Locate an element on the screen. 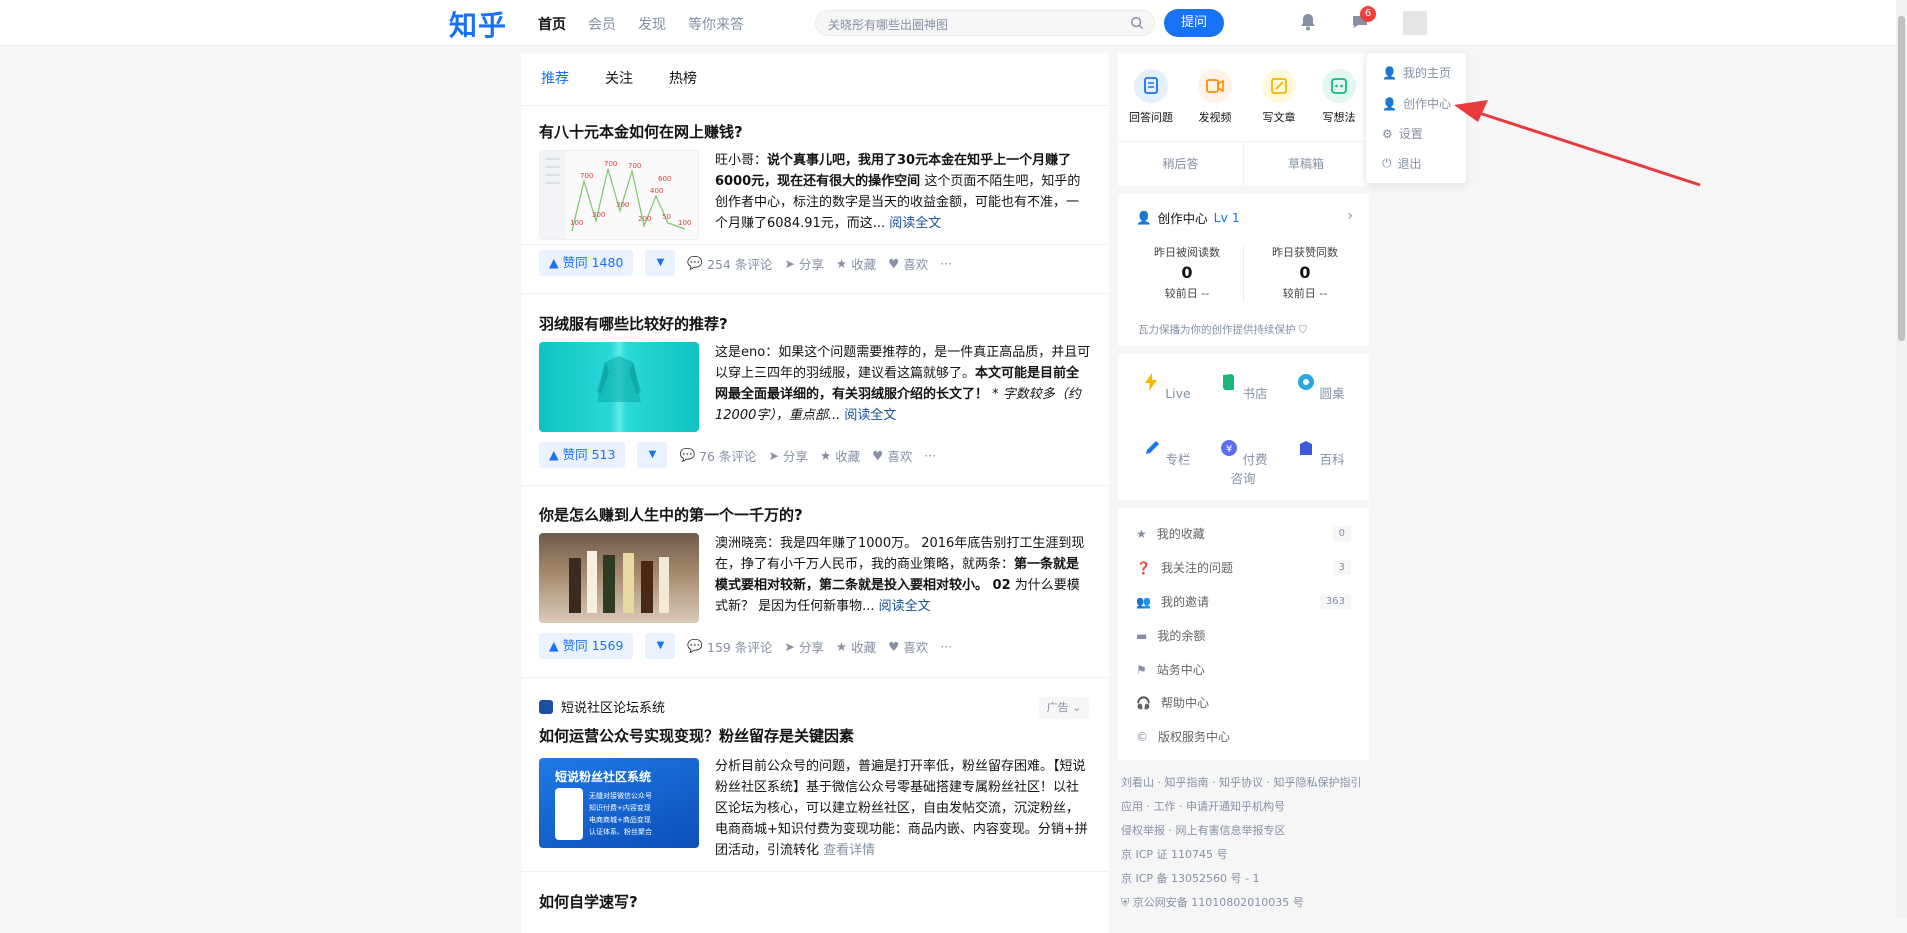  user-avatar is located at coordinates (1415, 23).